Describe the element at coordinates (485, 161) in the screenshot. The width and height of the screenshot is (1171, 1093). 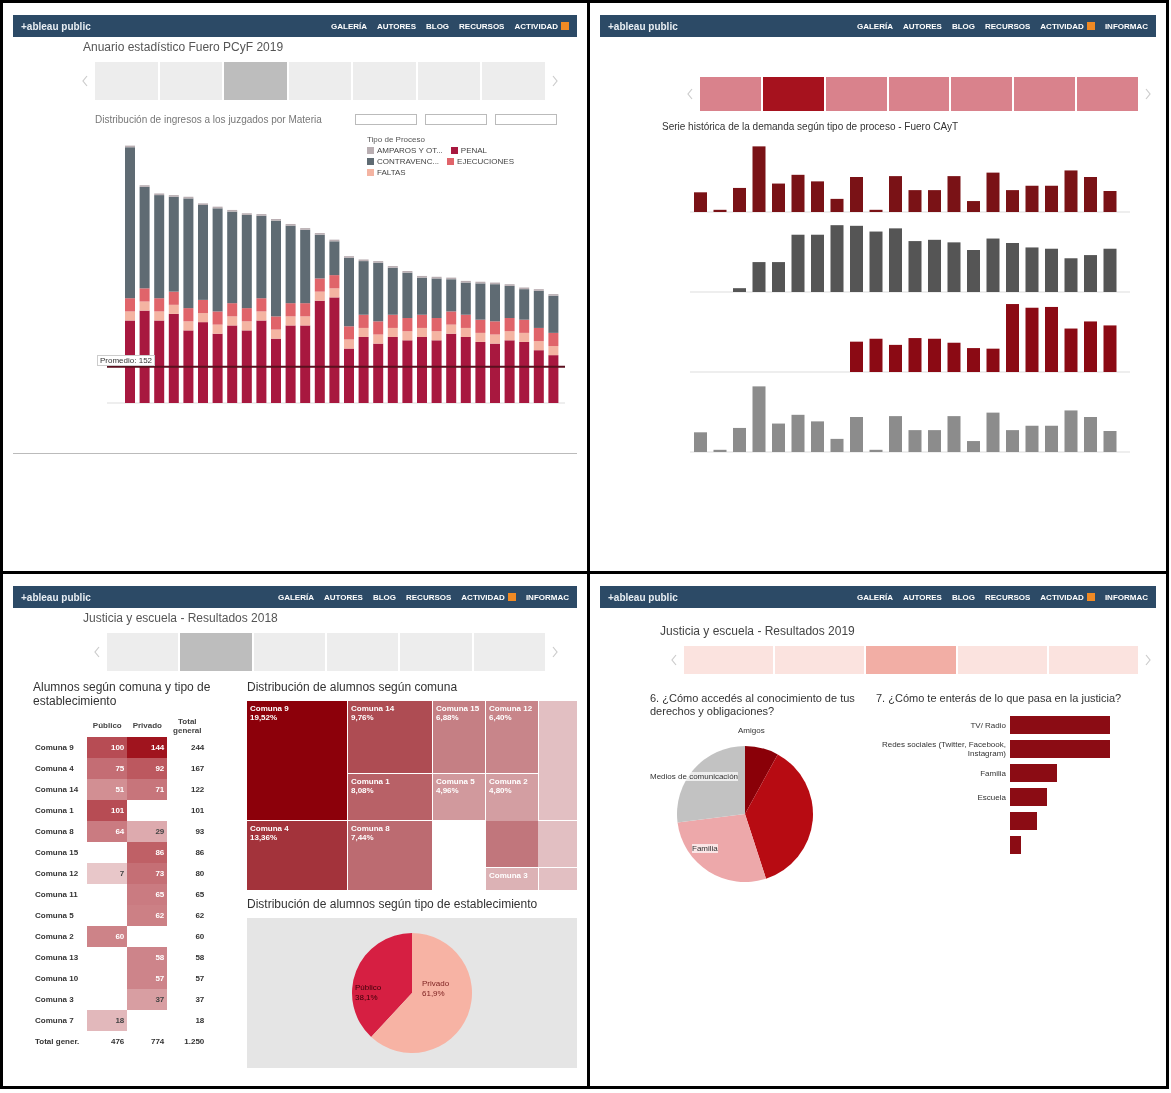
I see `legend-label: EJECUCIONES` at that location.